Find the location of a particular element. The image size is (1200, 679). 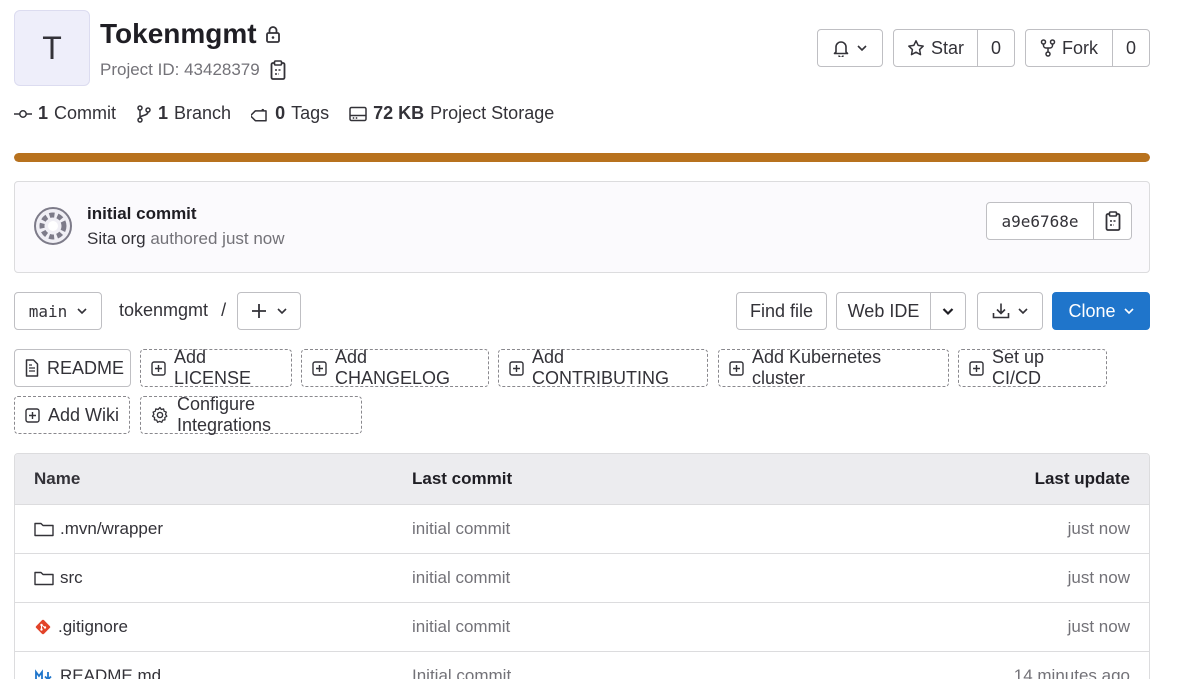

file-name: src is located at coordinates (71, 578).